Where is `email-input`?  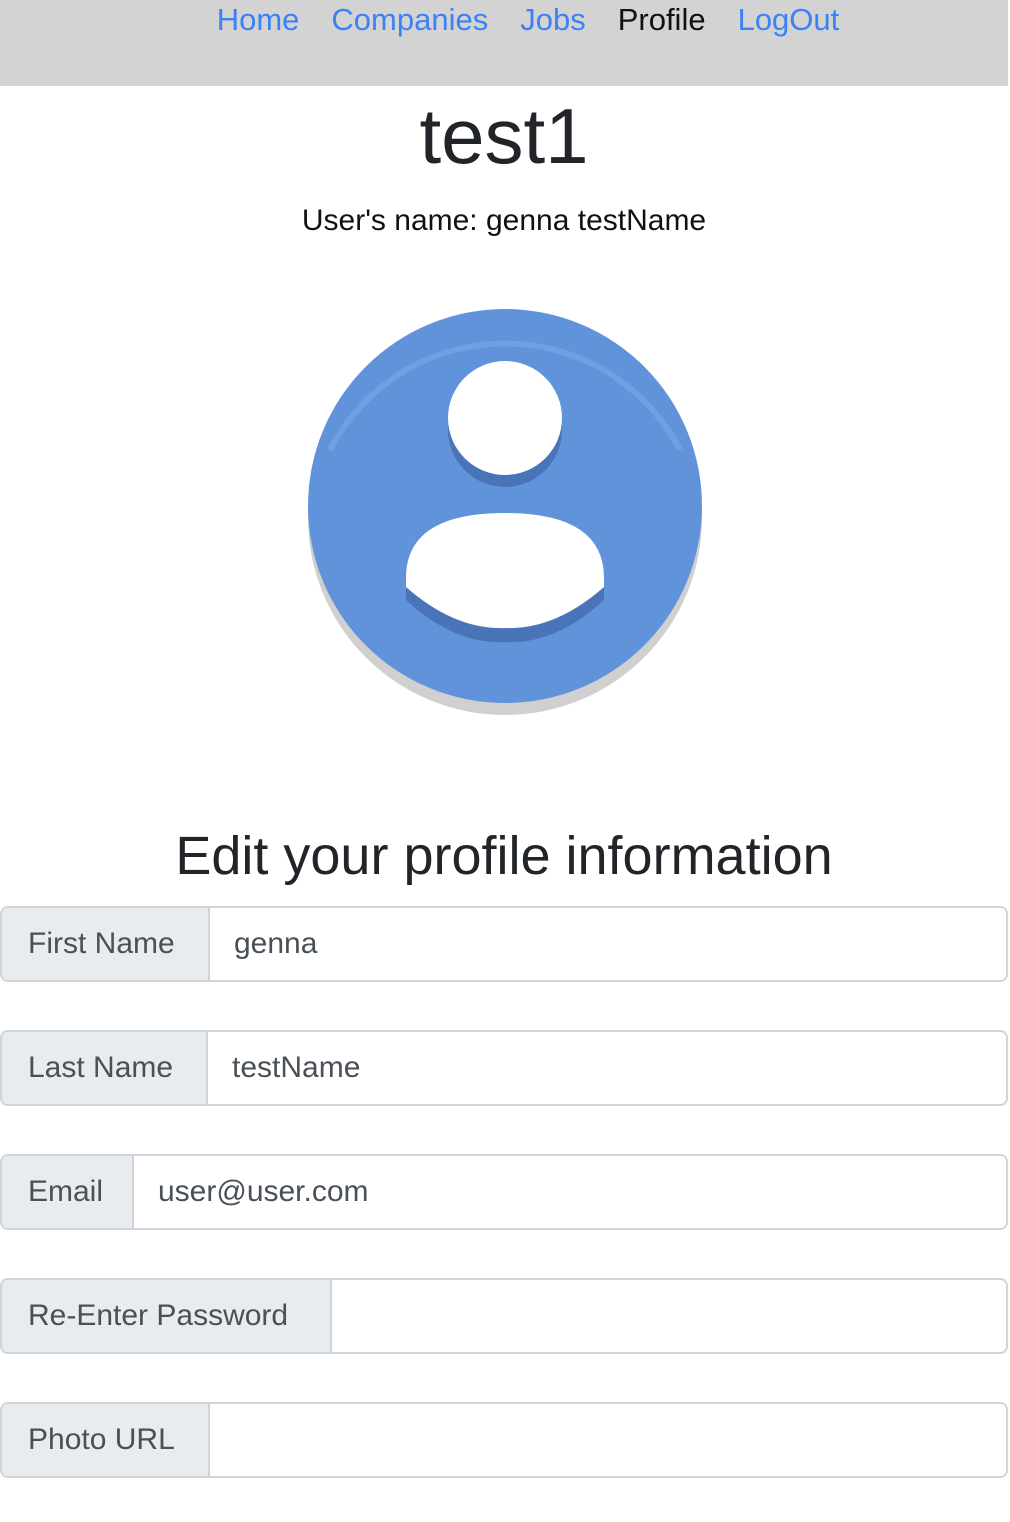 email-input is located at coordinates (570, 1192).